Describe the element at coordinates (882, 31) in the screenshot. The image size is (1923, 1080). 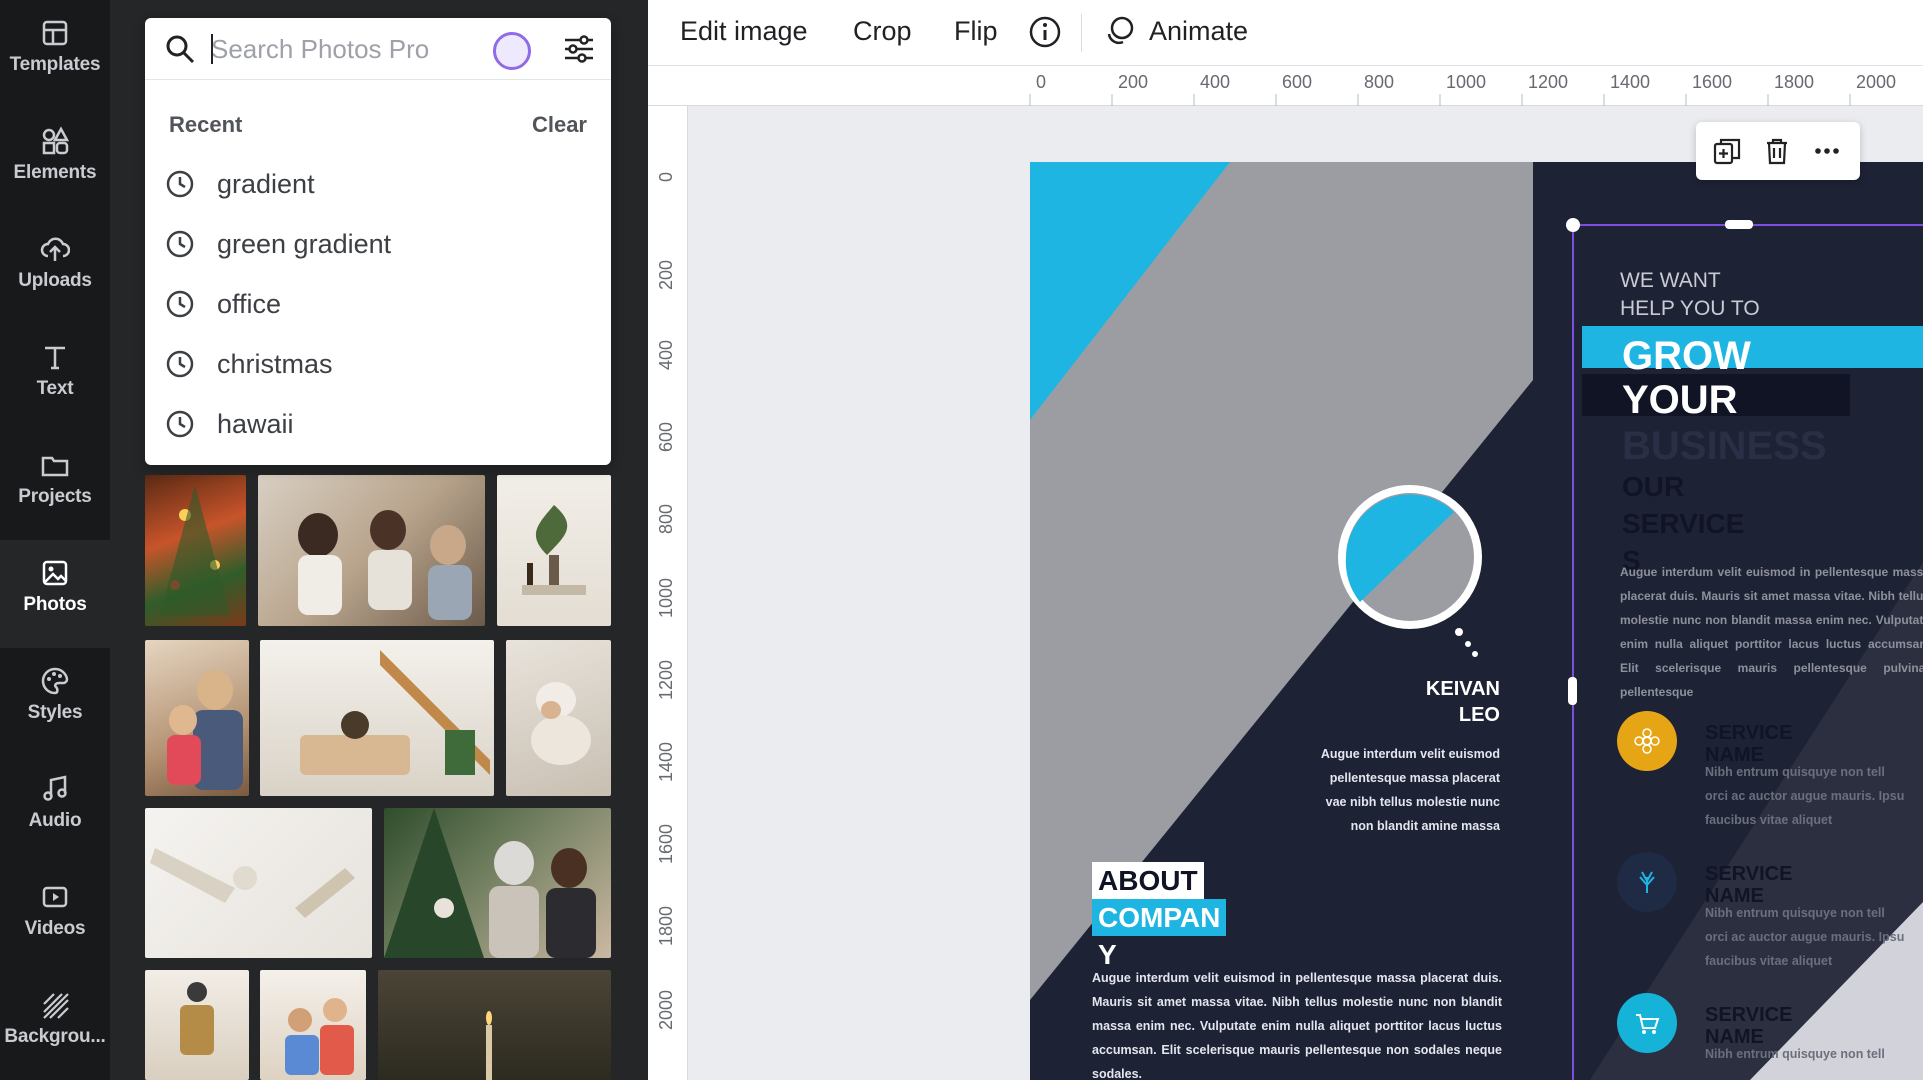
I see `crop-button: Crop` at that location.